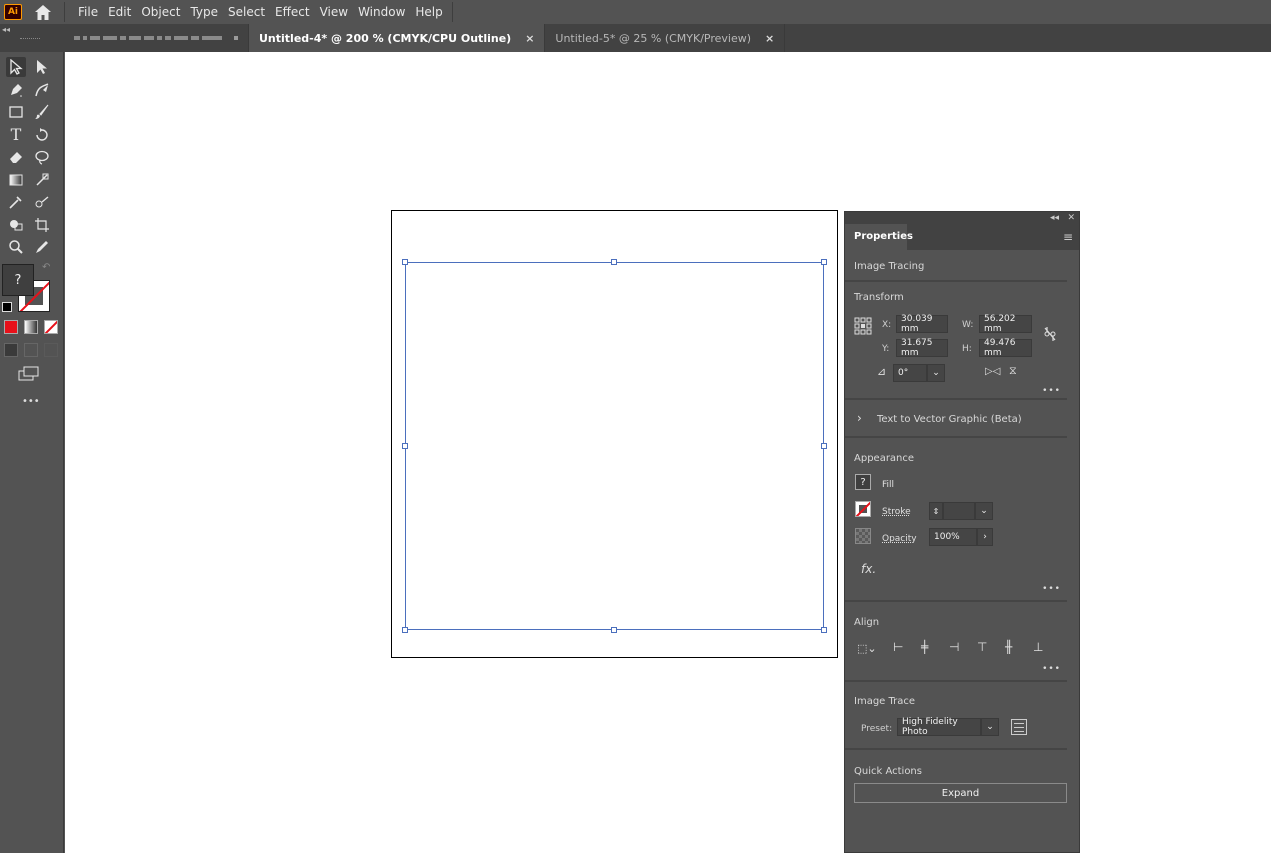 The width and height of the screenshot is (1271, 853). Describe the element at coordinates (16, 202) in the screenshot. I see `eyedropper-tool-icon` at that location.